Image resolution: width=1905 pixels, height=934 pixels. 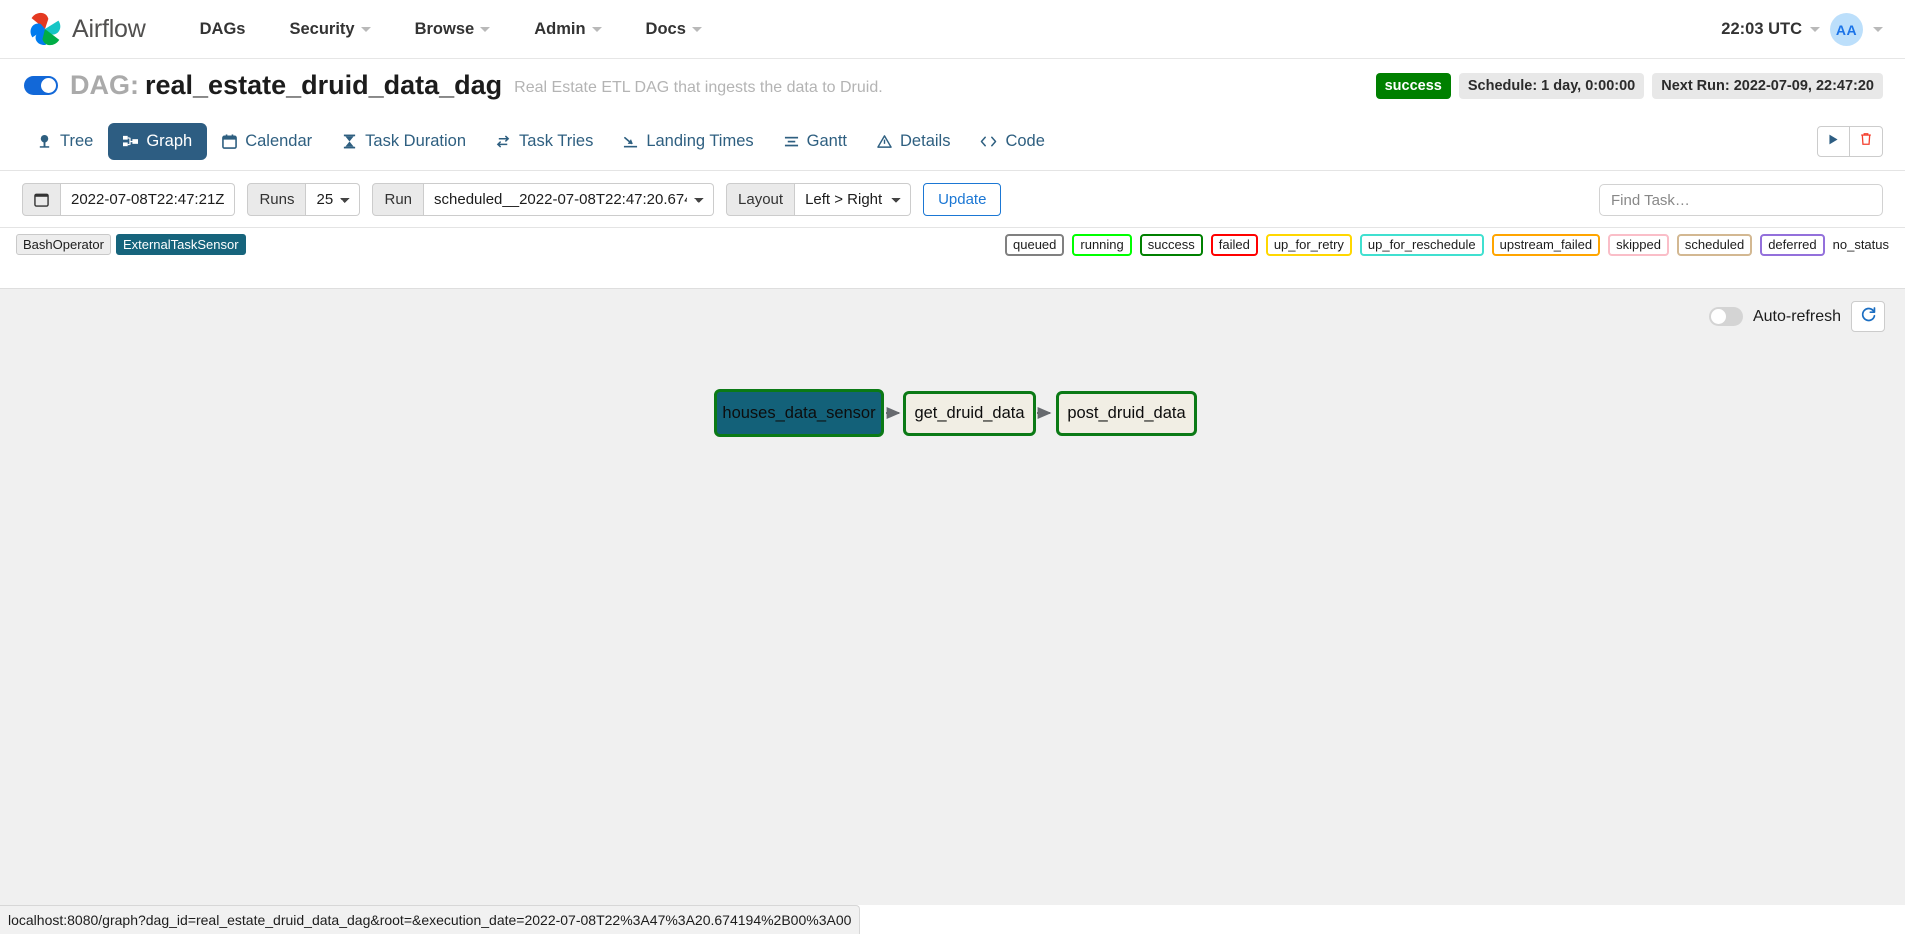 I want to click on page-title: real_estate_druid_data_dag, so click(x=324, y=85).